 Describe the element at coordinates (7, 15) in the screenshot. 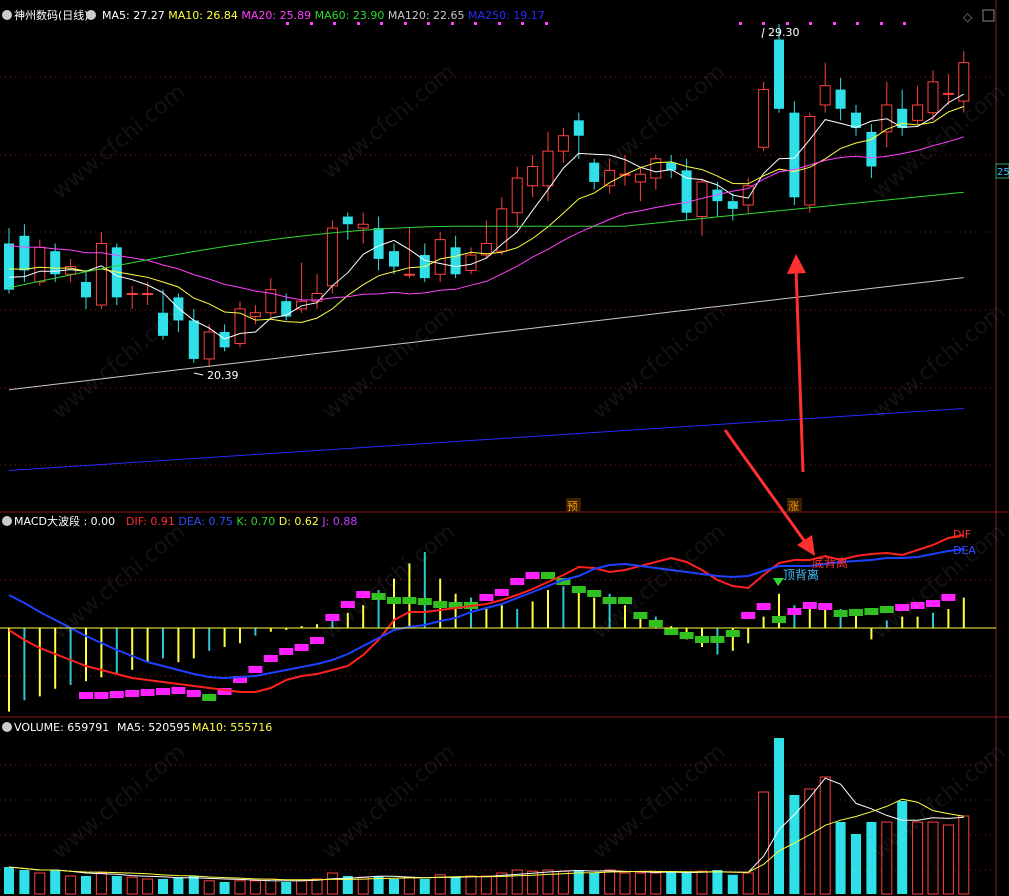

I see `panel-toggle-icon` at that location.